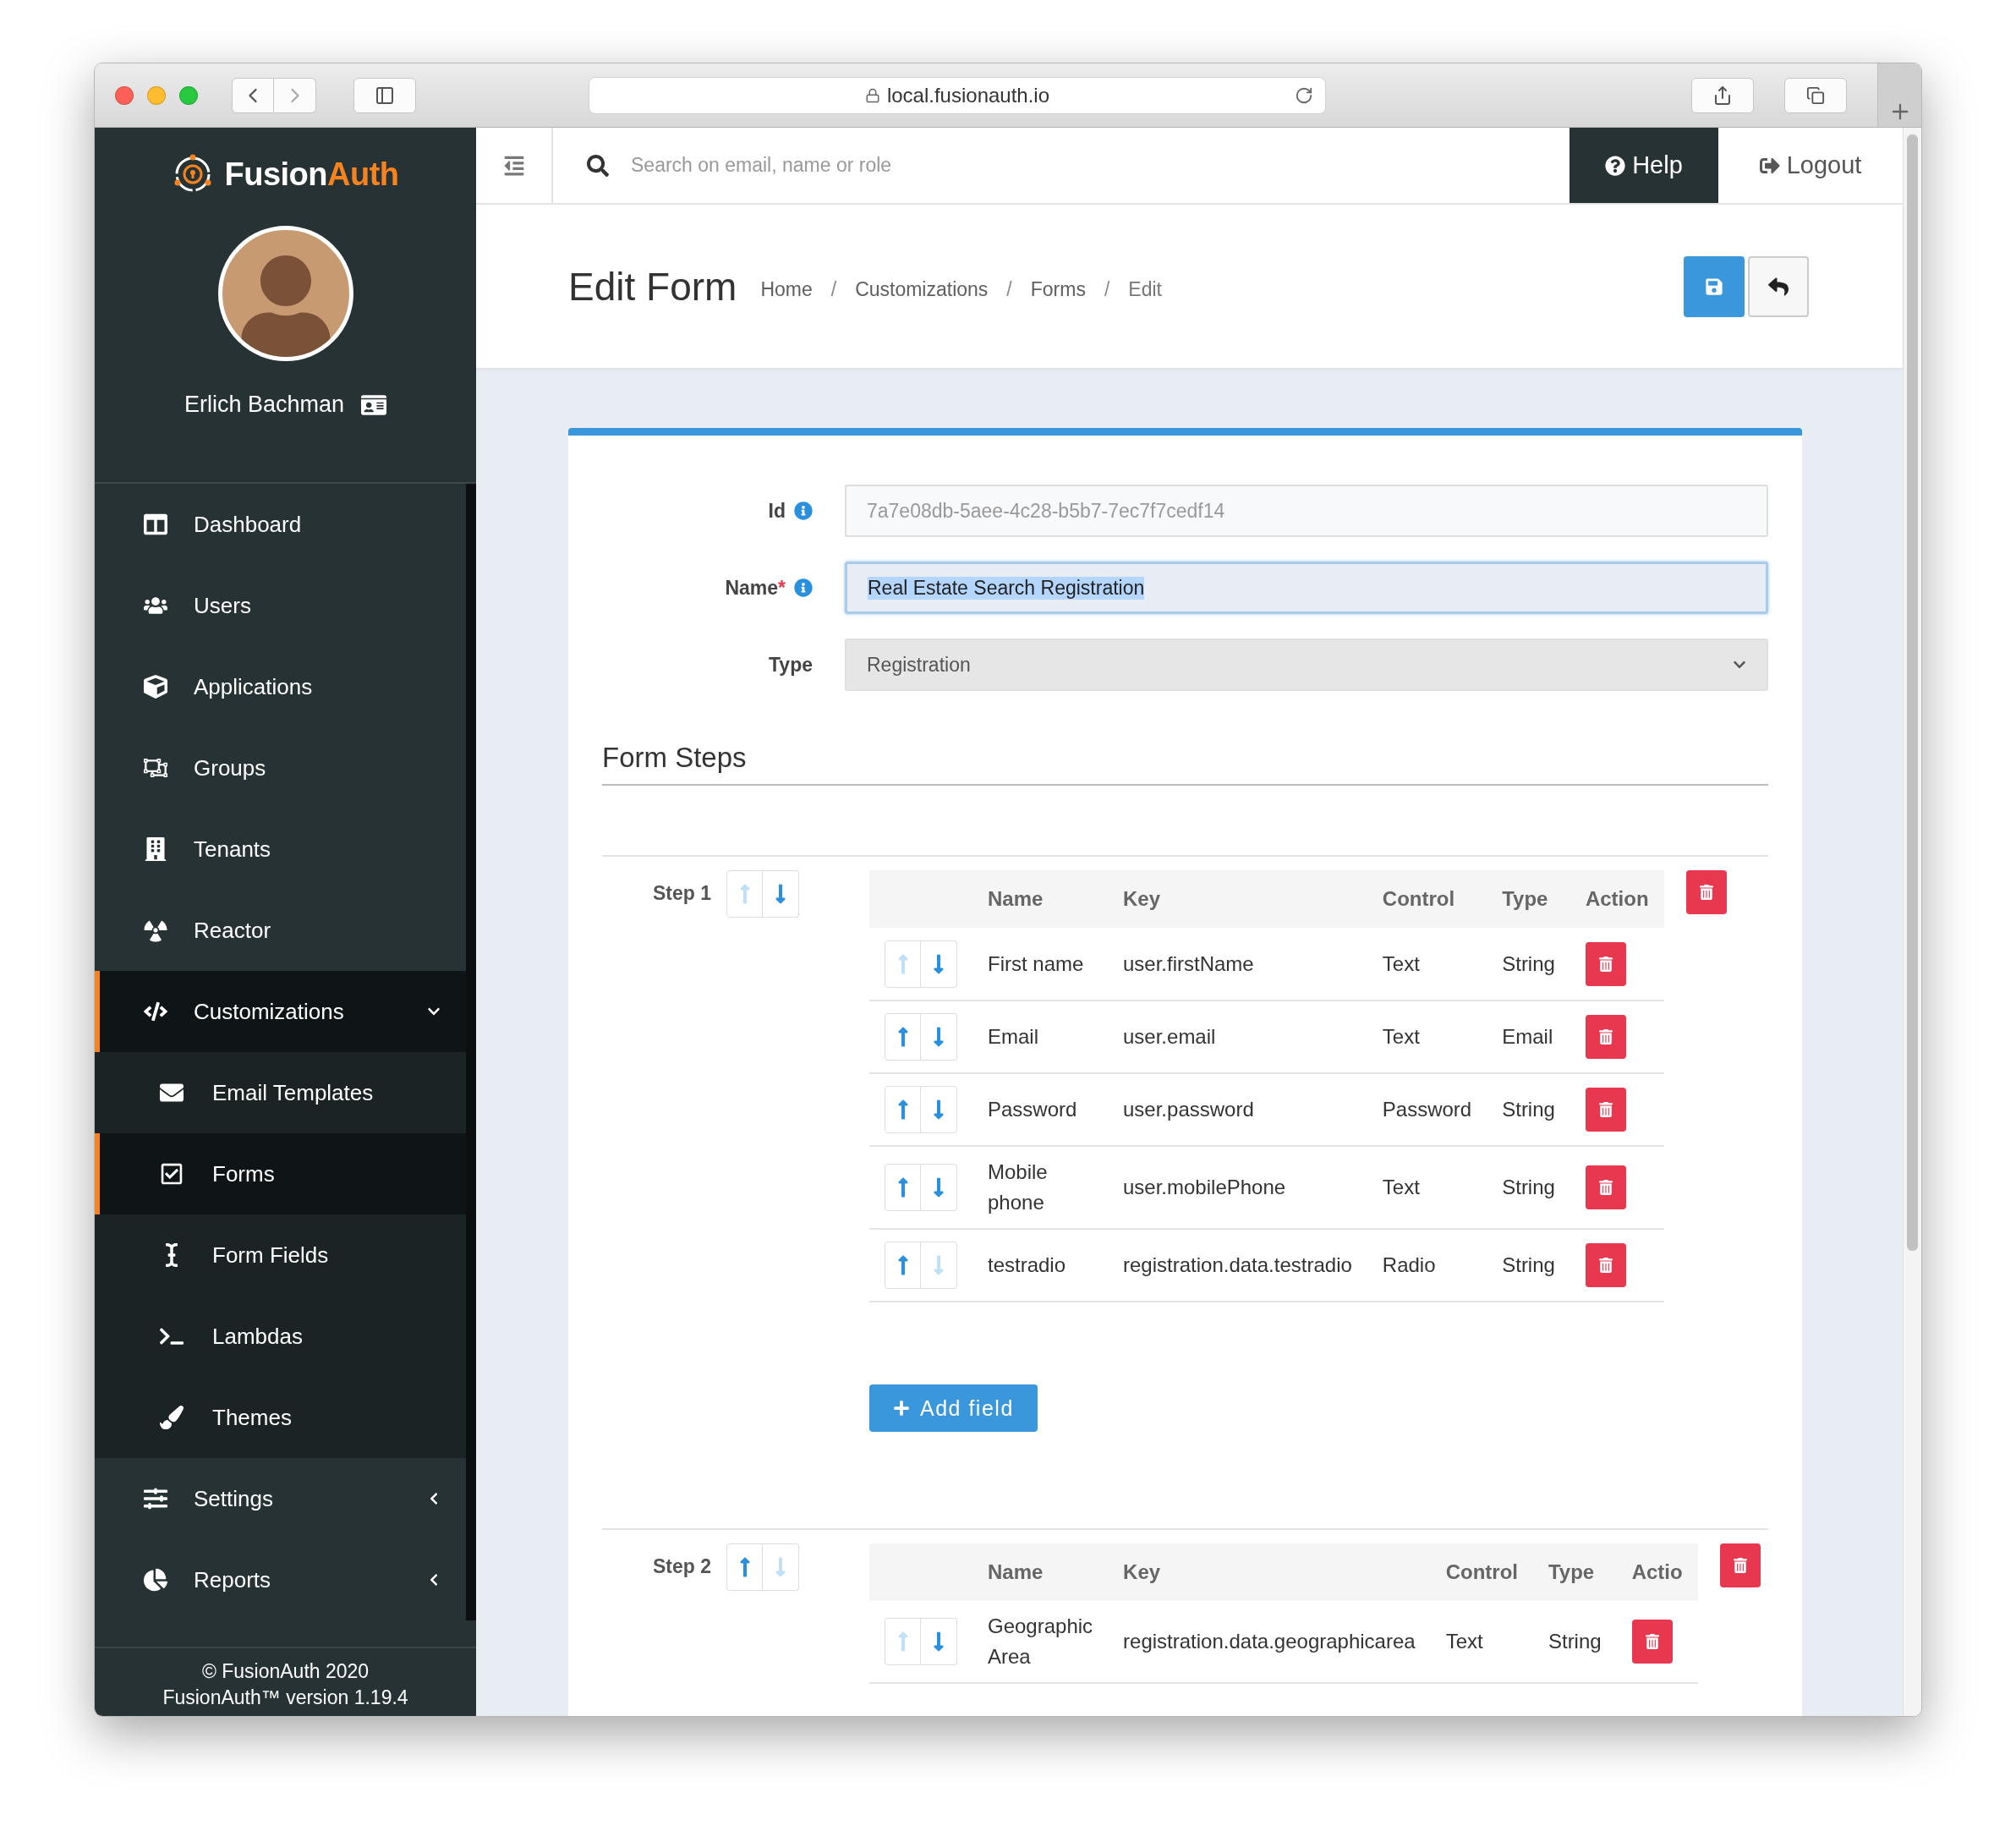 The width and height of the screenshot is (2016, 1842). I want to click on sliders-icon, so click(155, 1499).